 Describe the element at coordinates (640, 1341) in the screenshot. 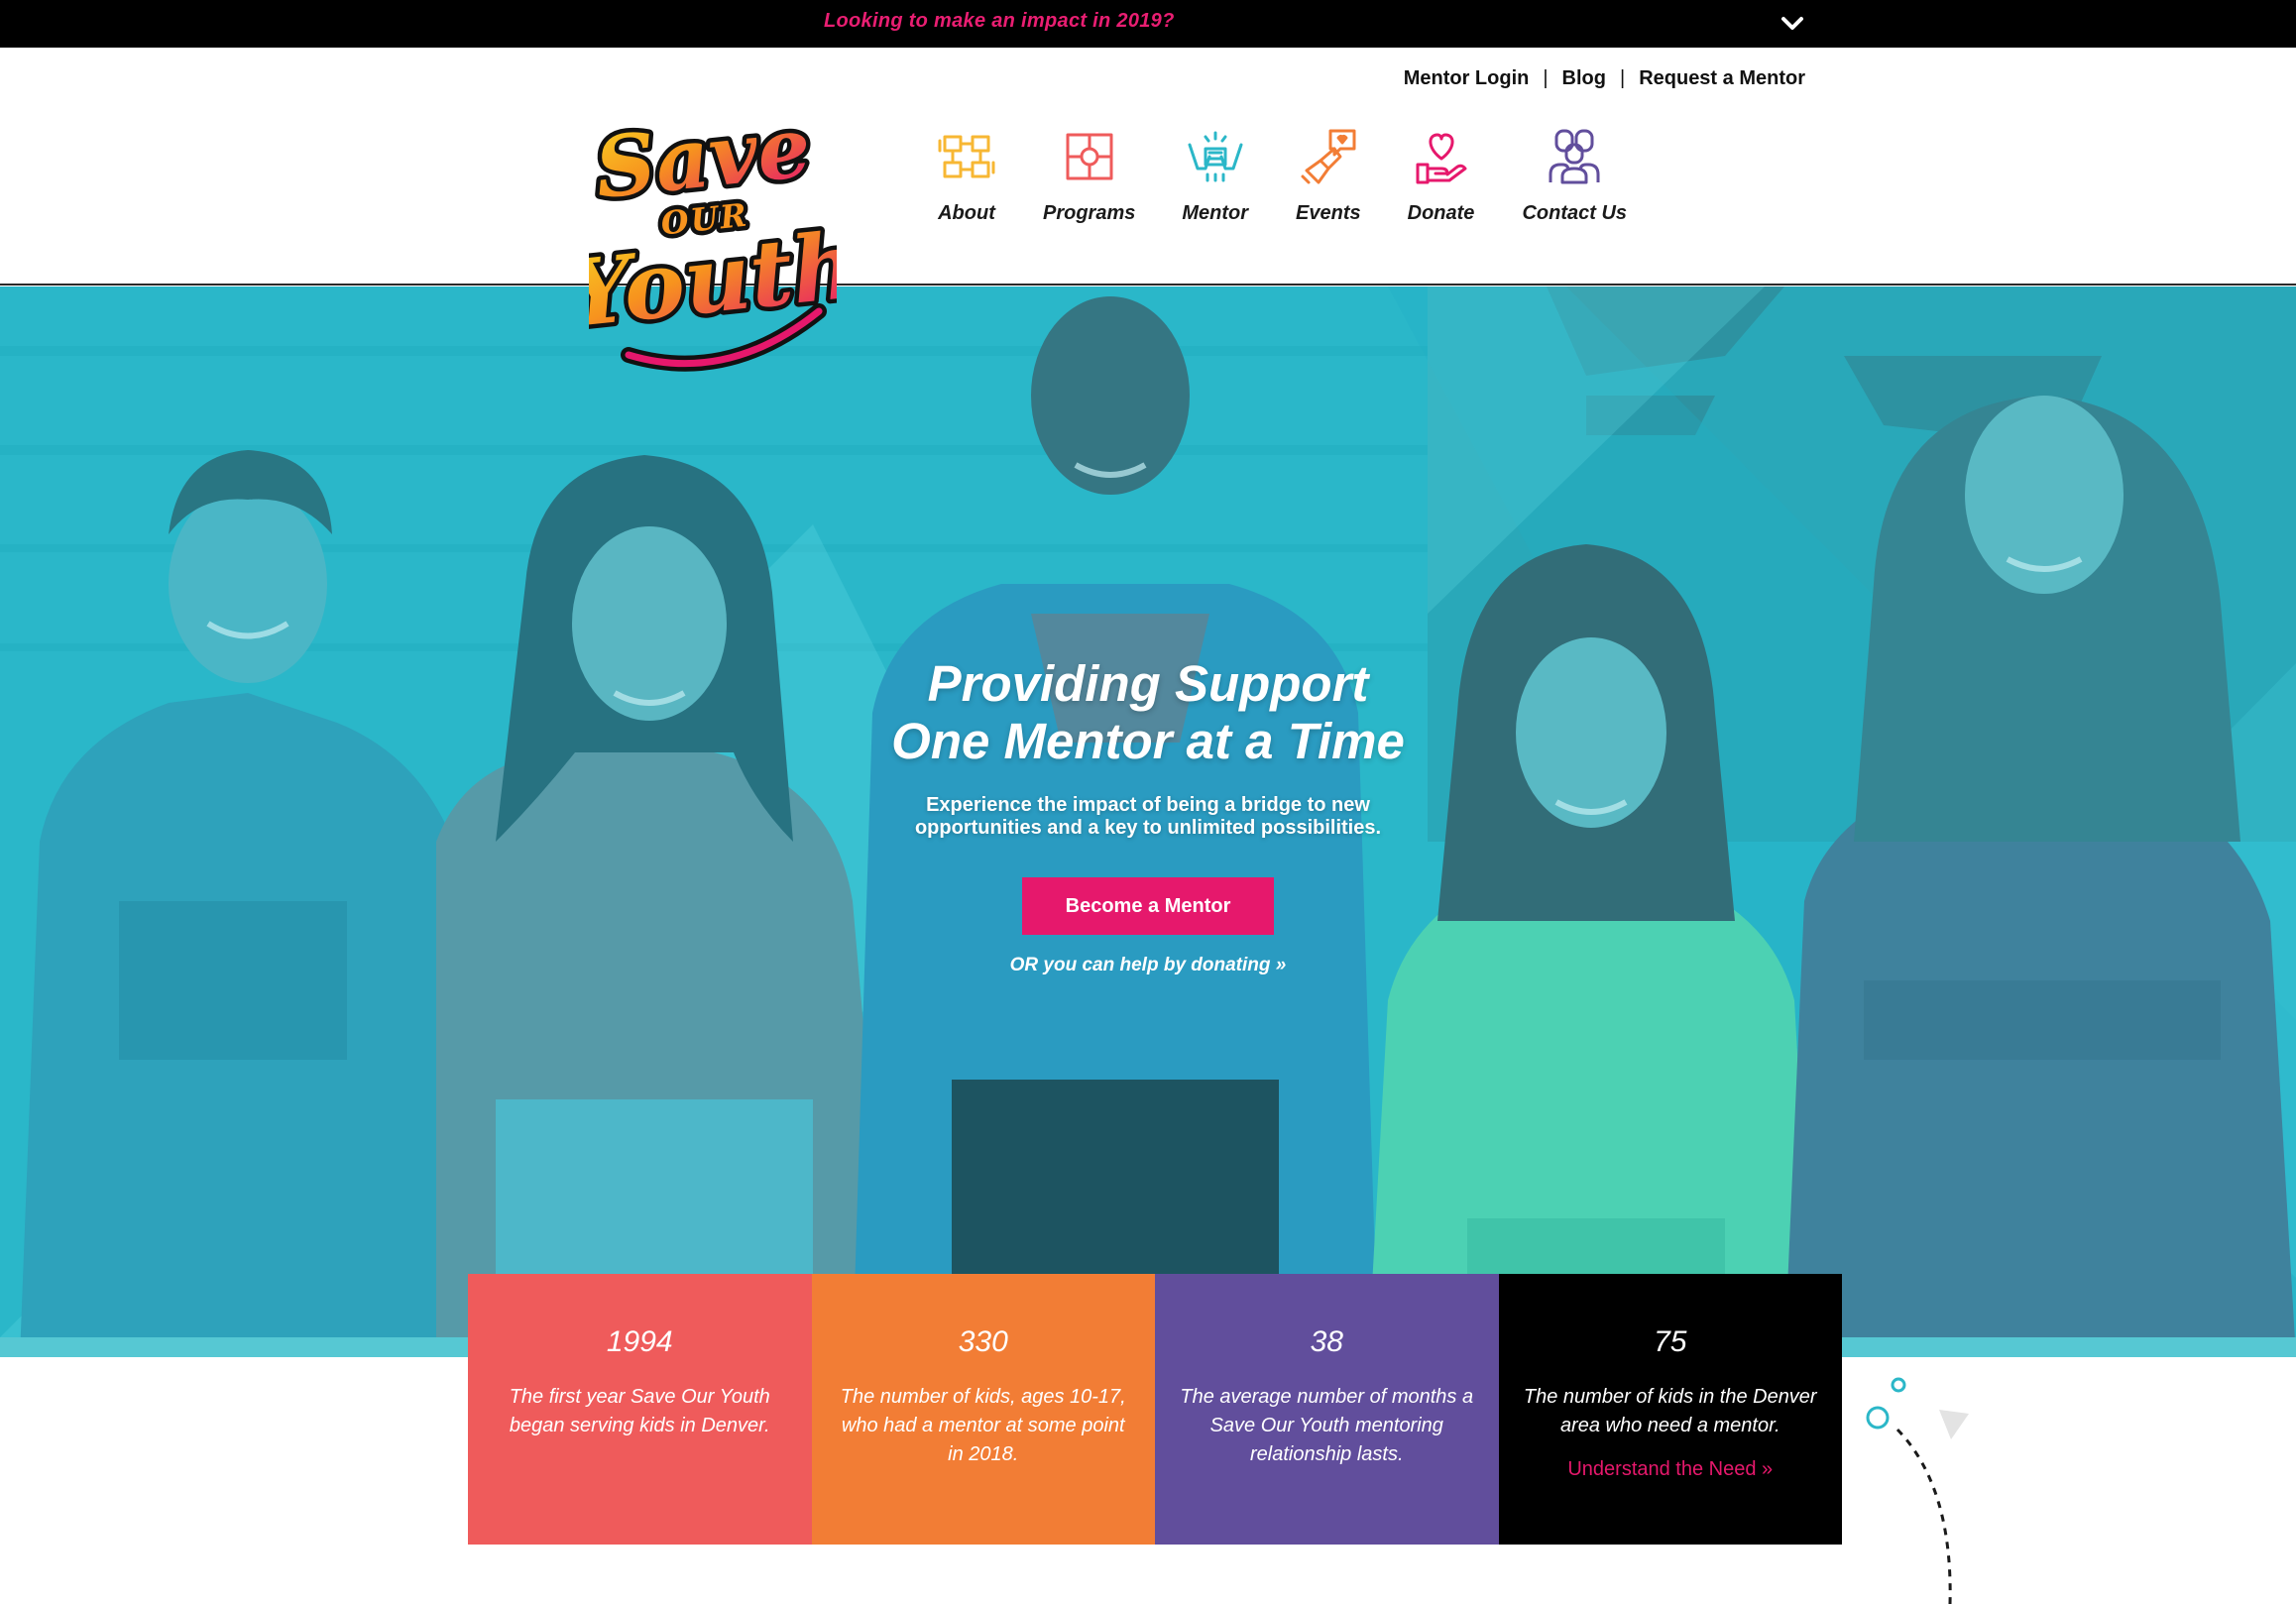

I see `stat-number: 1994` at that location.